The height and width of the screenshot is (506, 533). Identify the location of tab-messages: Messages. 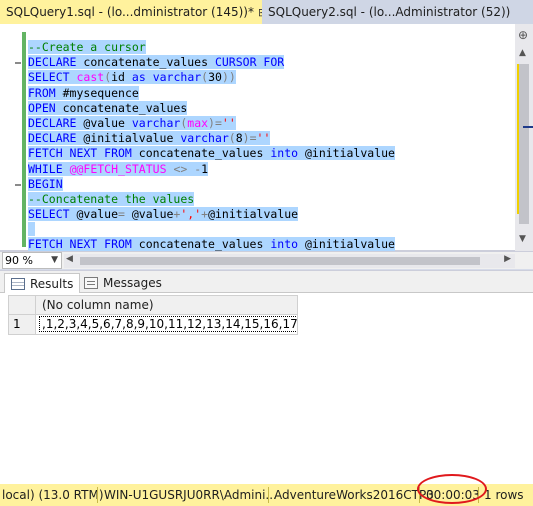
(123, 283).